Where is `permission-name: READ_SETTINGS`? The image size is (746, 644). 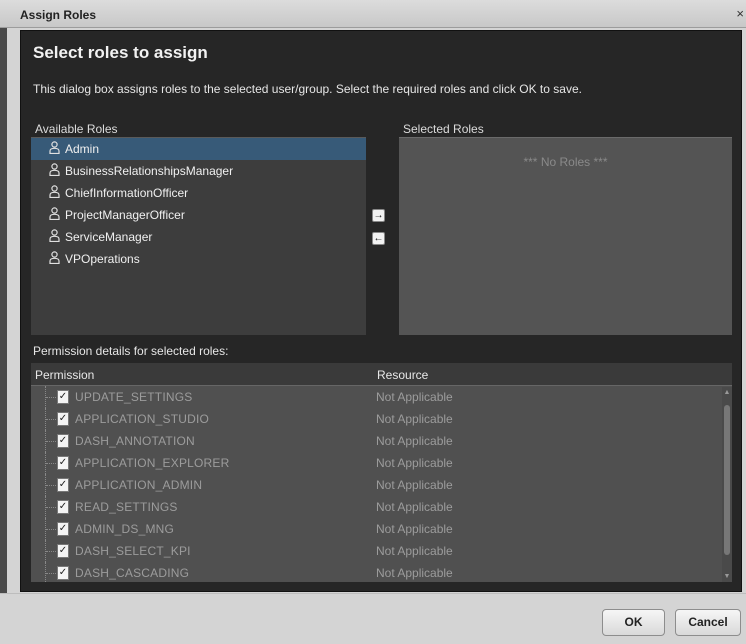 permission-name: READ_SETTINGS is located at coordinates (126, 507).